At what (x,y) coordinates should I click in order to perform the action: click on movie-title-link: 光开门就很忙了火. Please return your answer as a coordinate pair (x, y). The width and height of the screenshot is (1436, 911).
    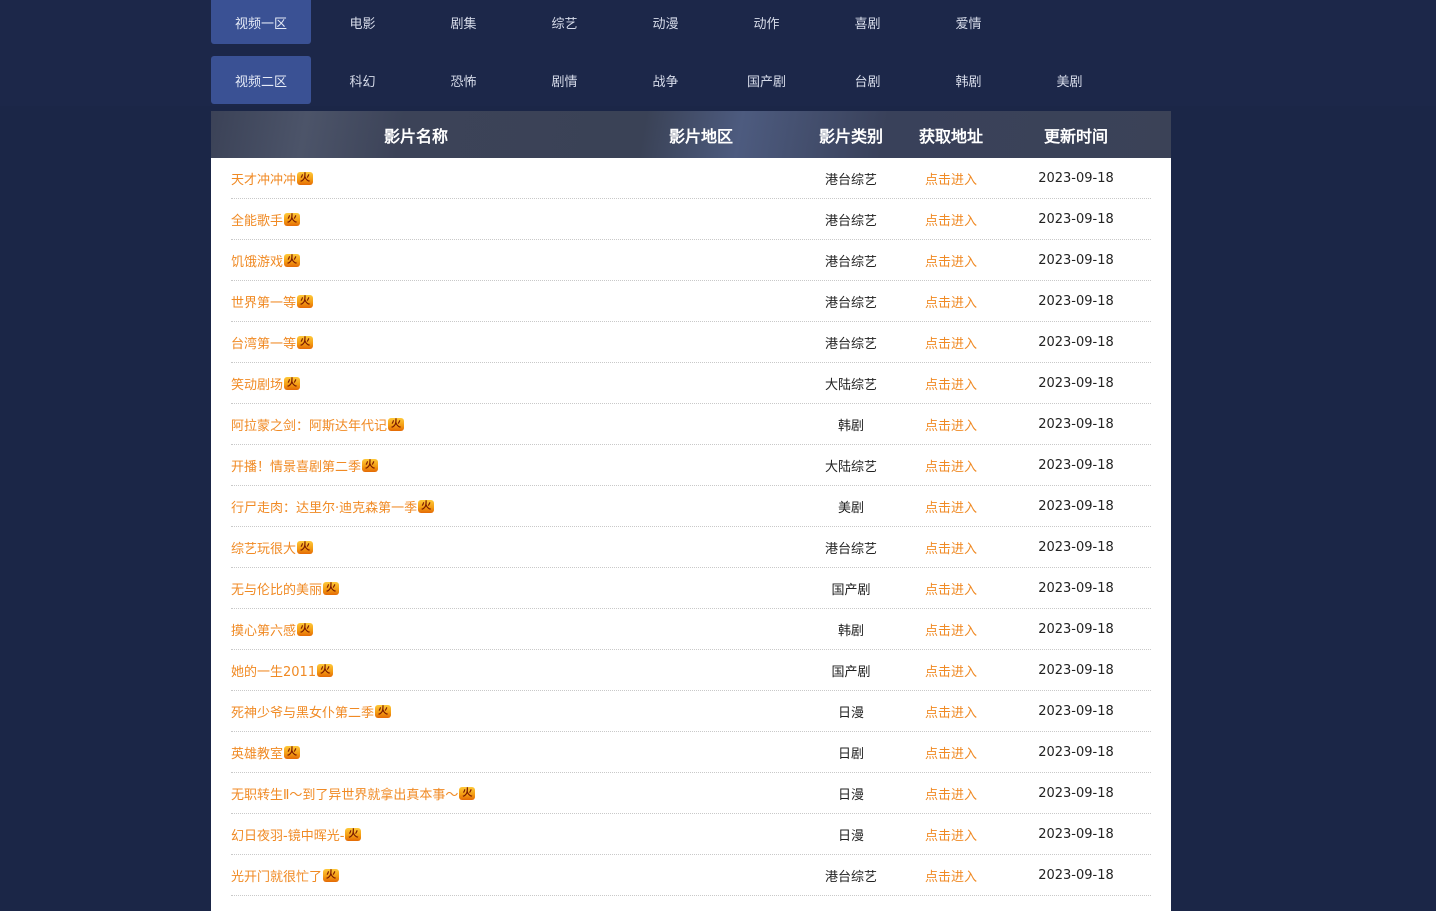
    Looking at the image, I should click on (416, 875).